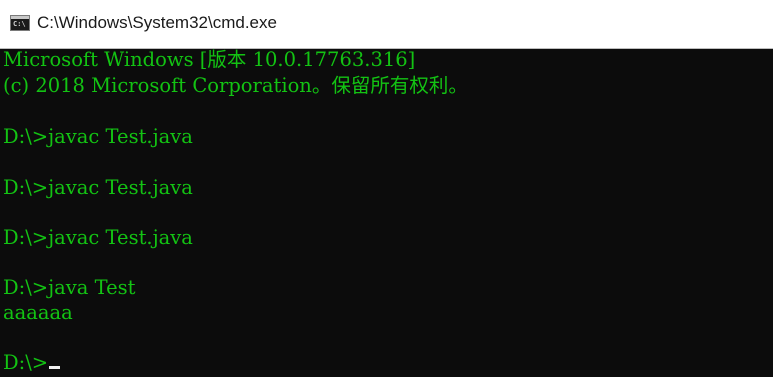 This screenshot has height=377, width=773. I want to click on console-line-output: aaaaaa, so click(38, 312).